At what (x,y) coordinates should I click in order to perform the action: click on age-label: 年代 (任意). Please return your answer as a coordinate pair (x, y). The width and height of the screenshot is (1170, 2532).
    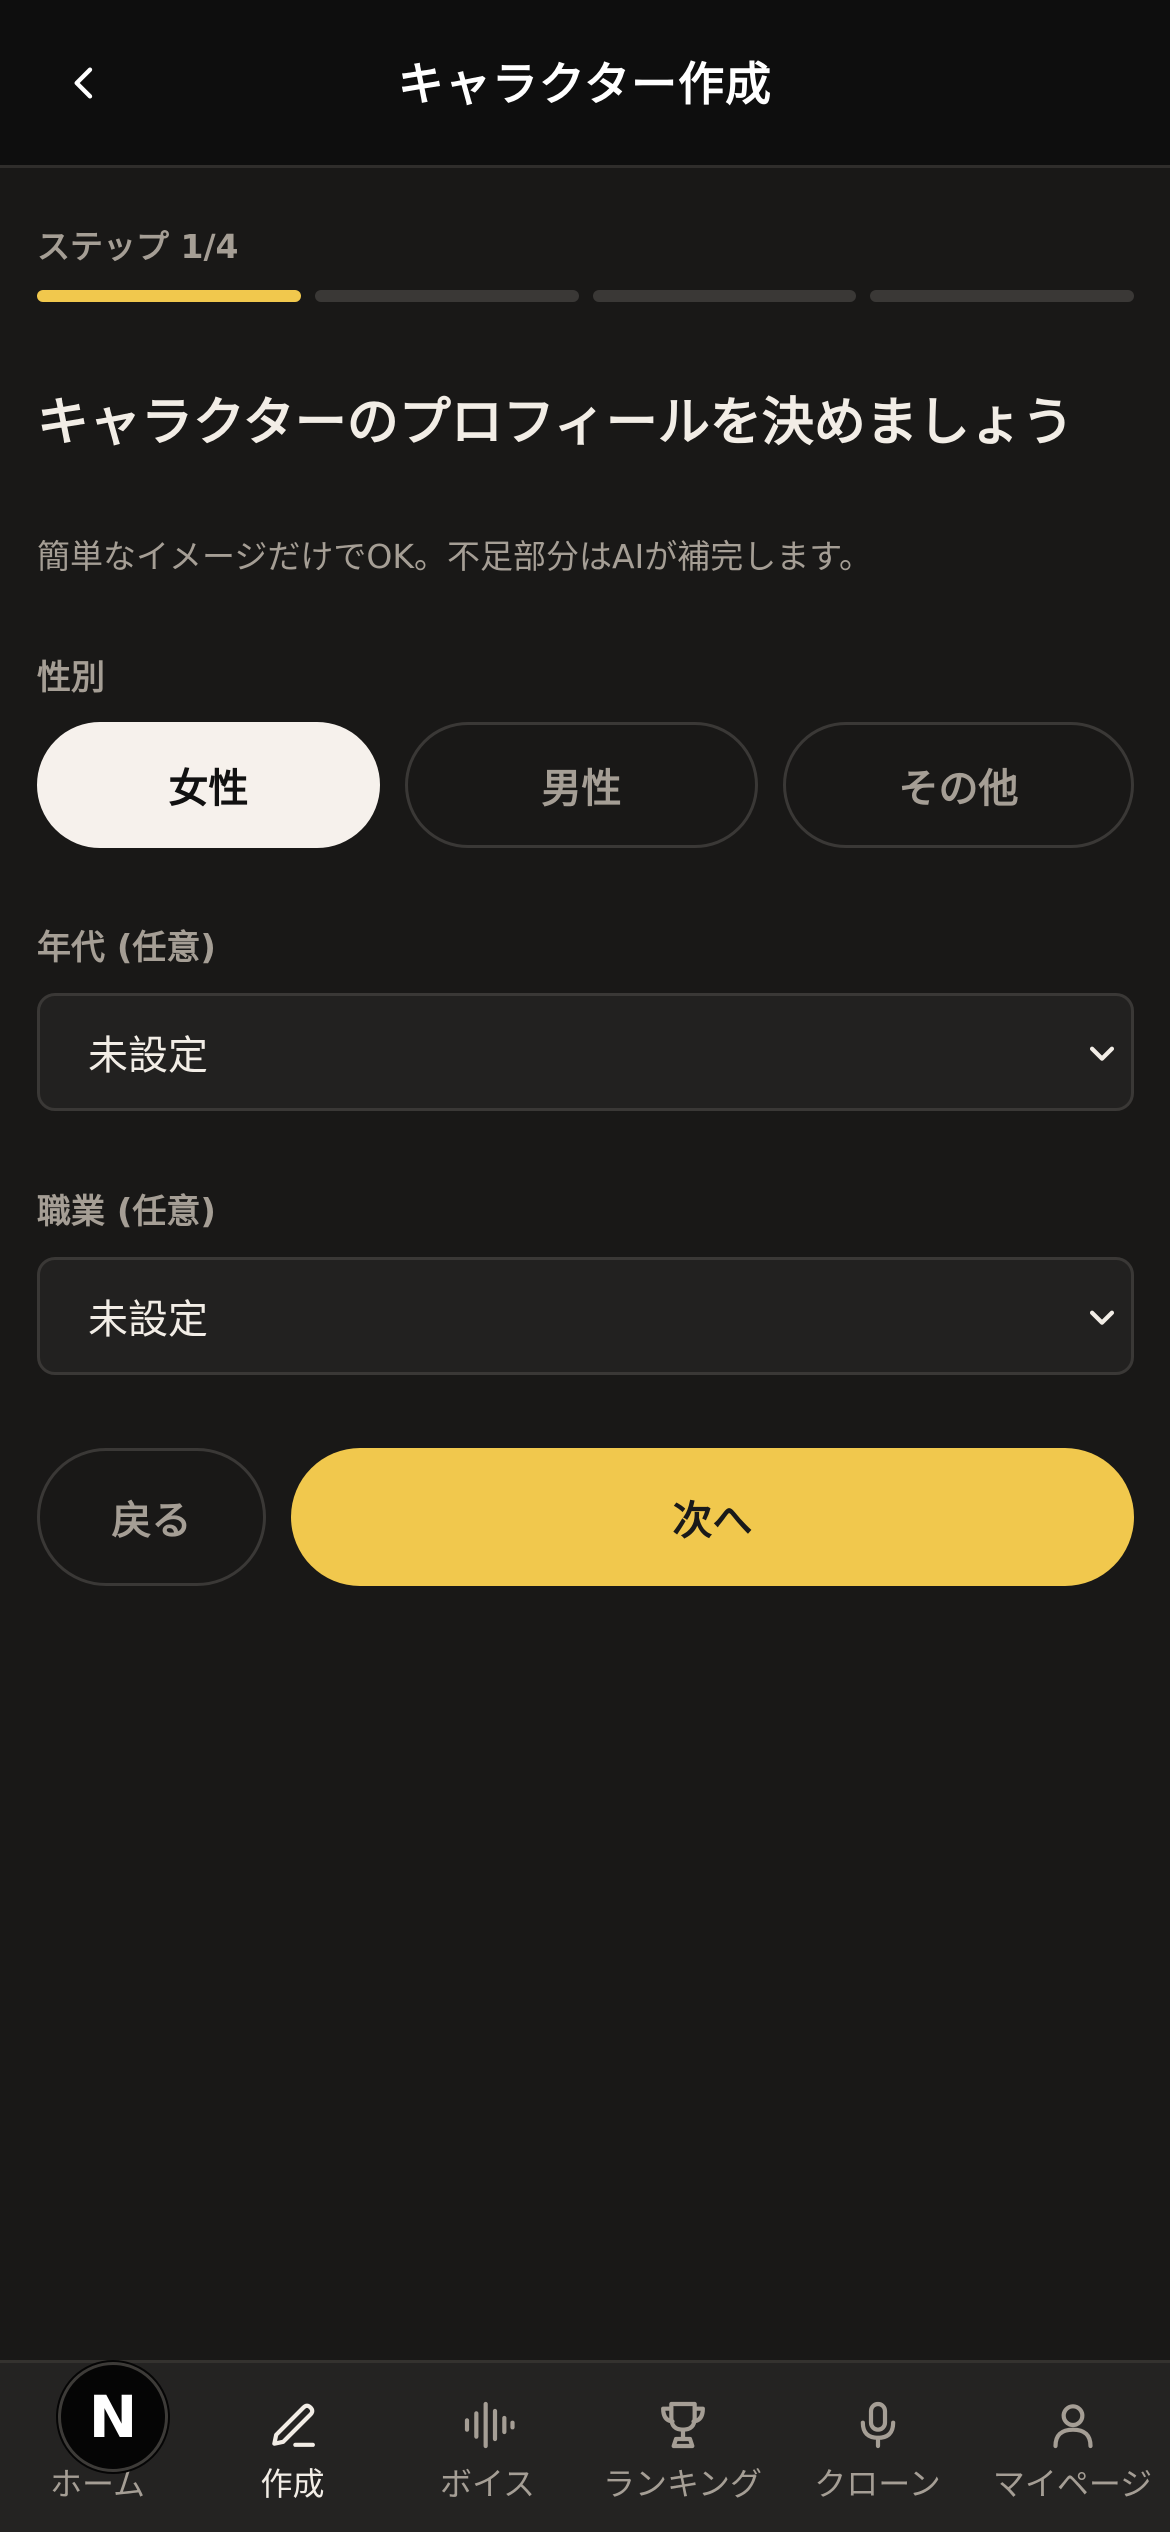
    Looking at the image, I should click on (126, 948).